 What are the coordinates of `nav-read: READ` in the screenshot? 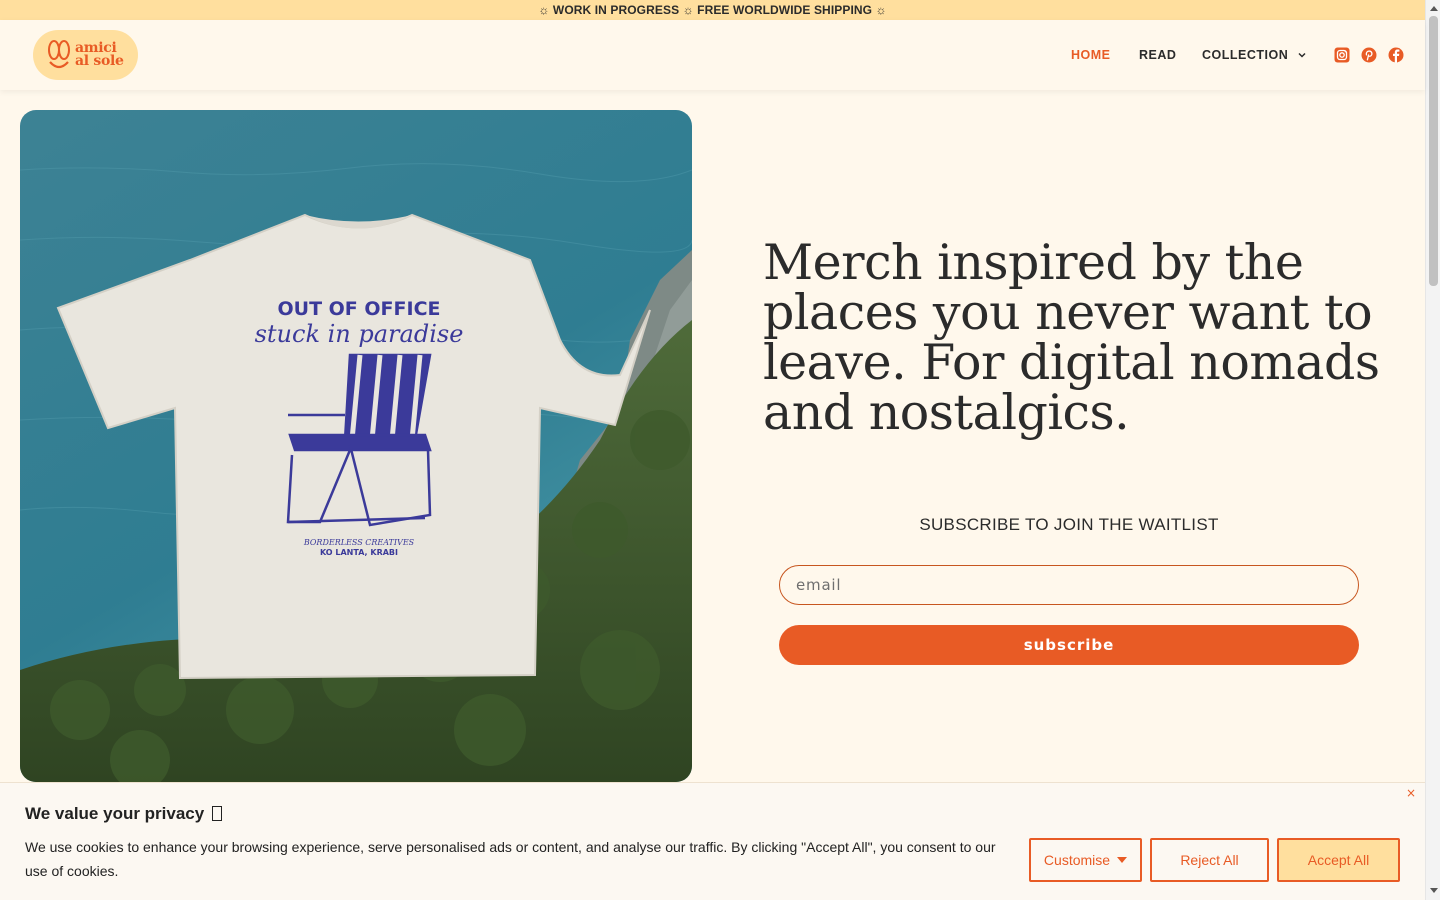 It's located at (1157, 55).